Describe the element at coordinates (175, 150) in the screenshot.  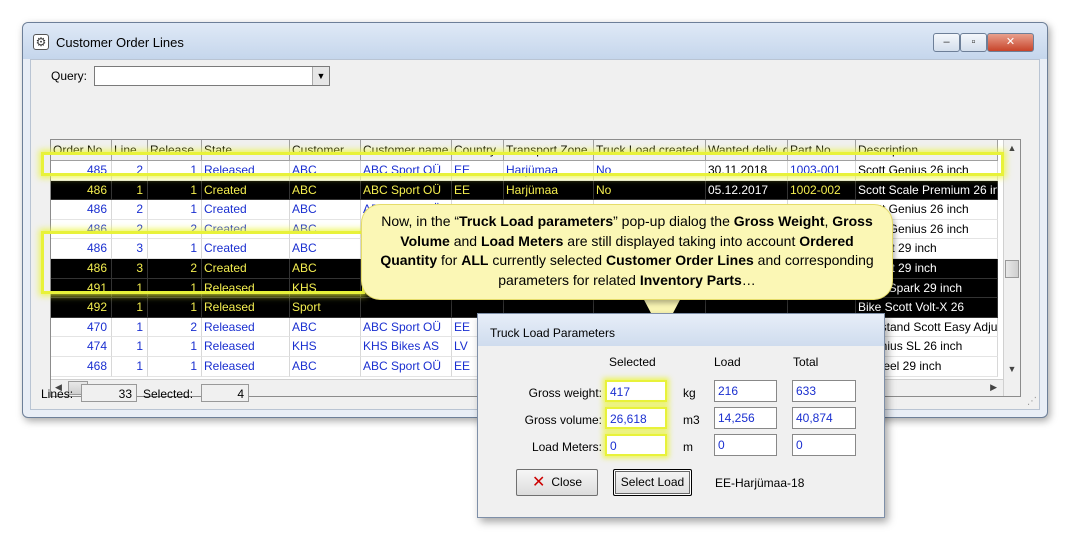
I see `column-header: Release` at that location.